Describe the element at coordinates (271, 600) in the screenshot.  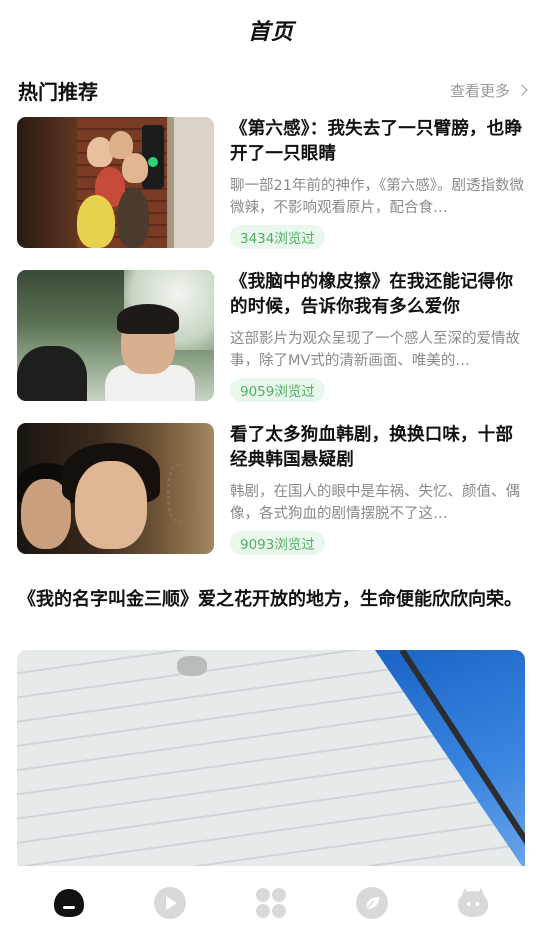
I see `feature-article-title: 《我的名字叫金三顺》爱之花开放的地方，生命便能欣欣向荣。` at that location.